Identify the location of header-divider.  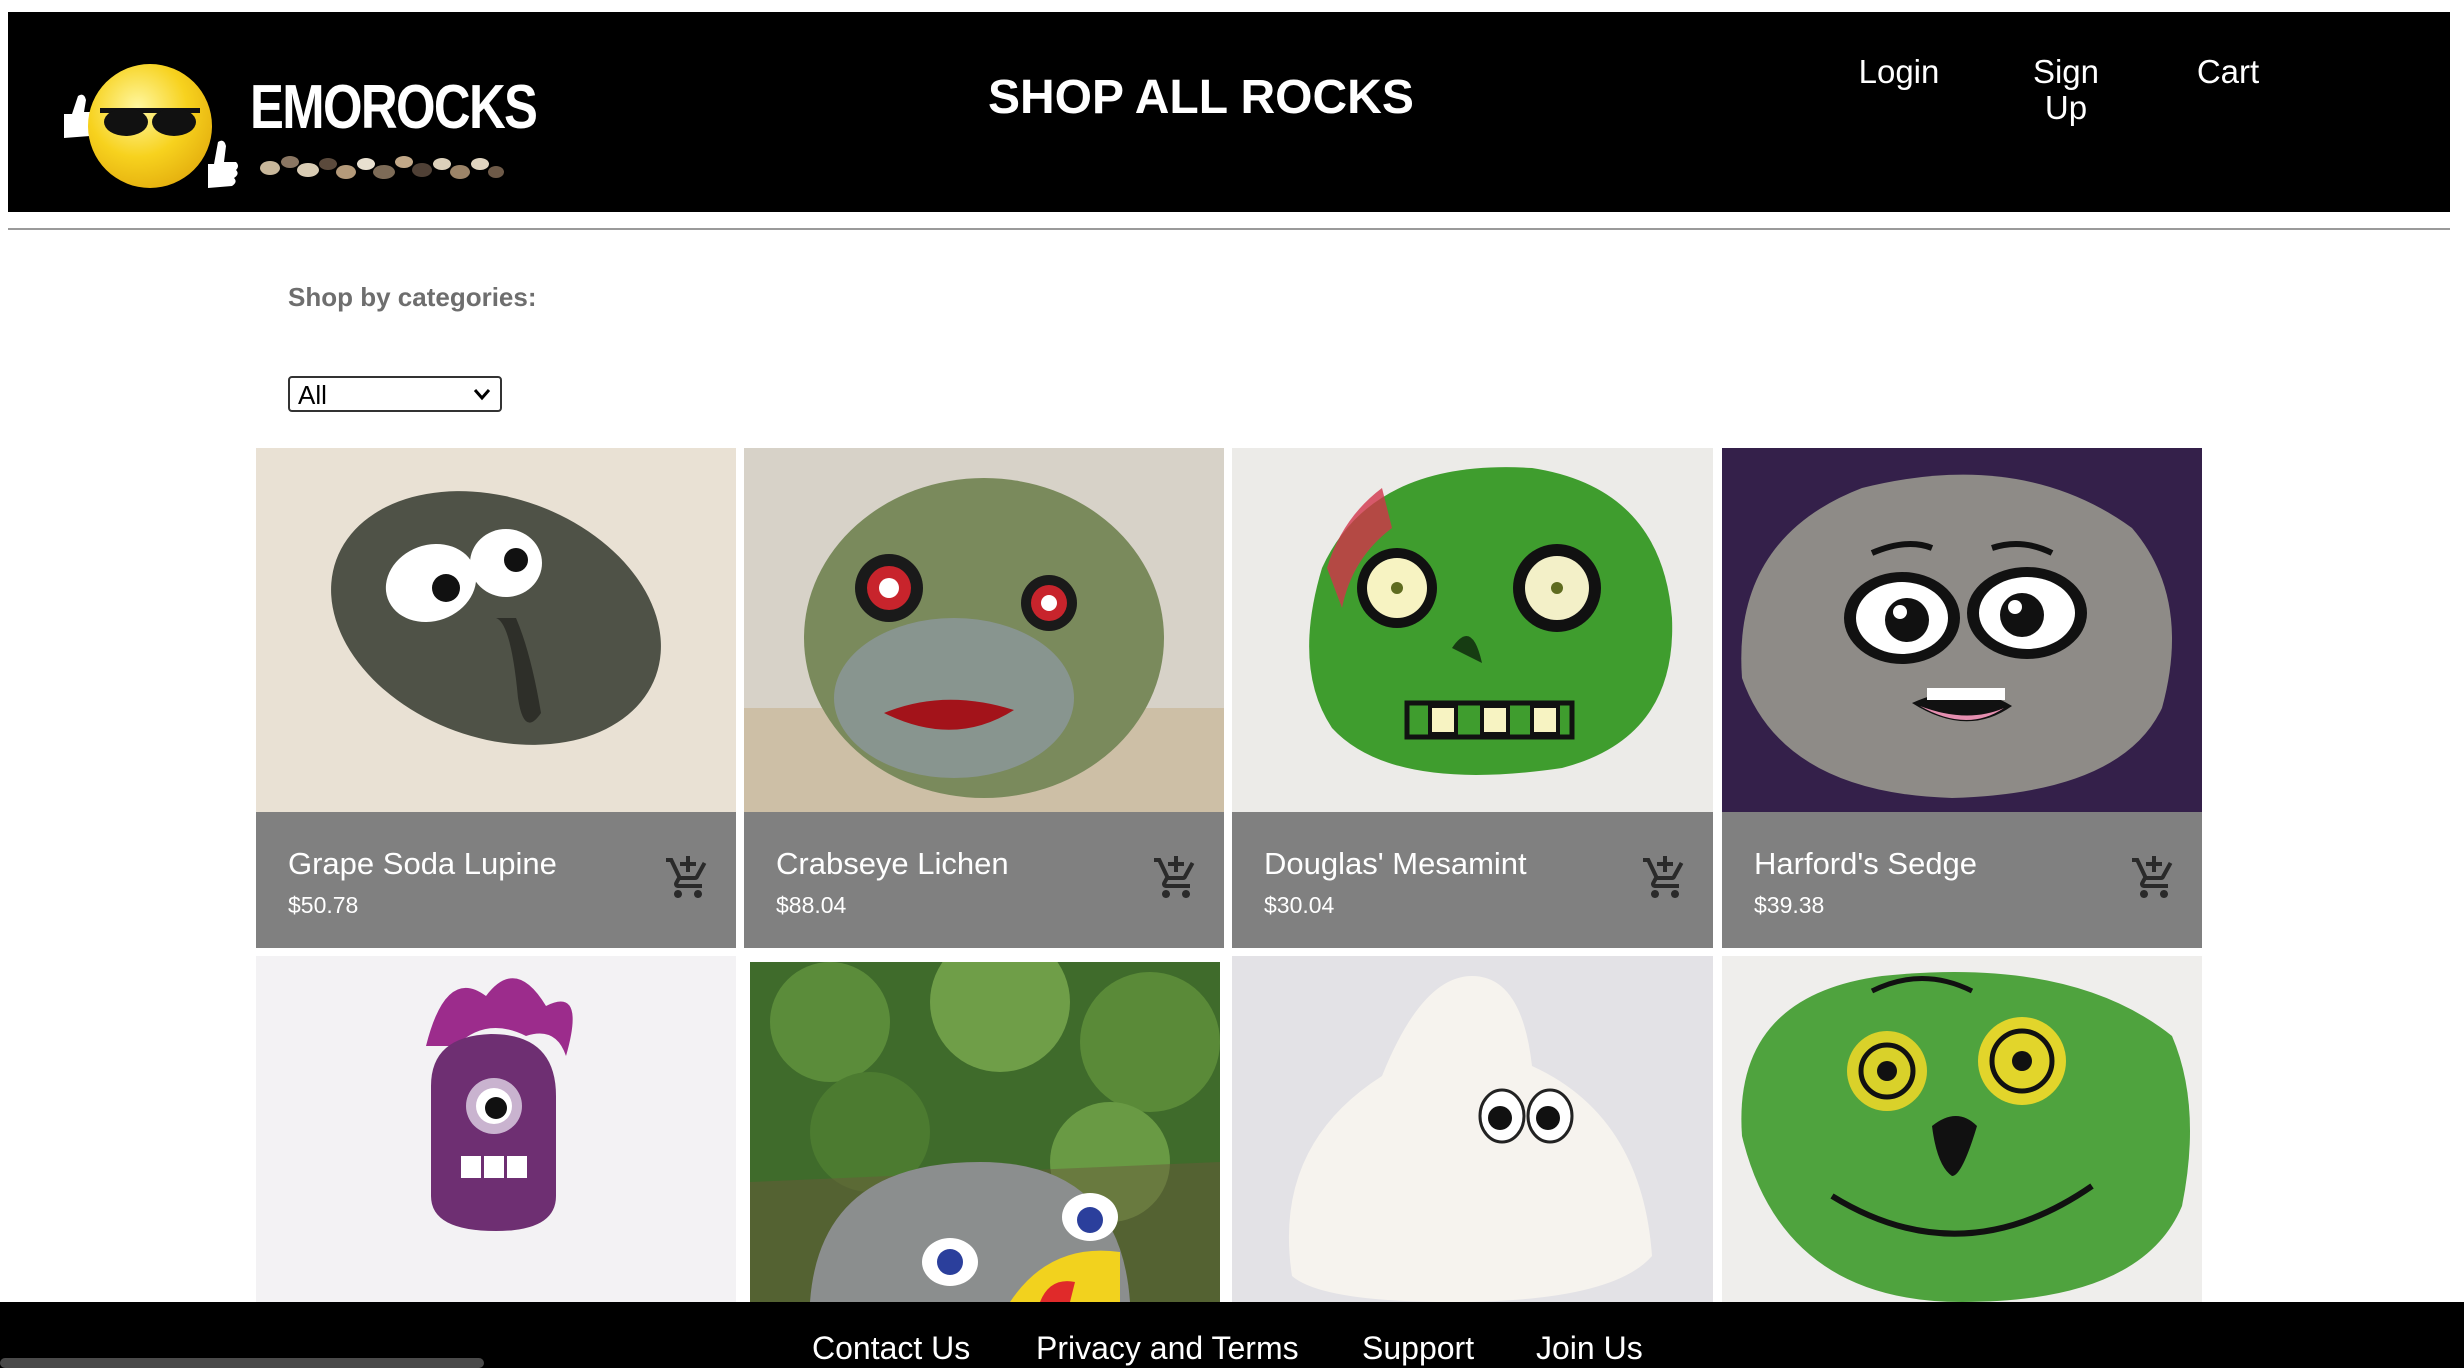
(1229, 229).